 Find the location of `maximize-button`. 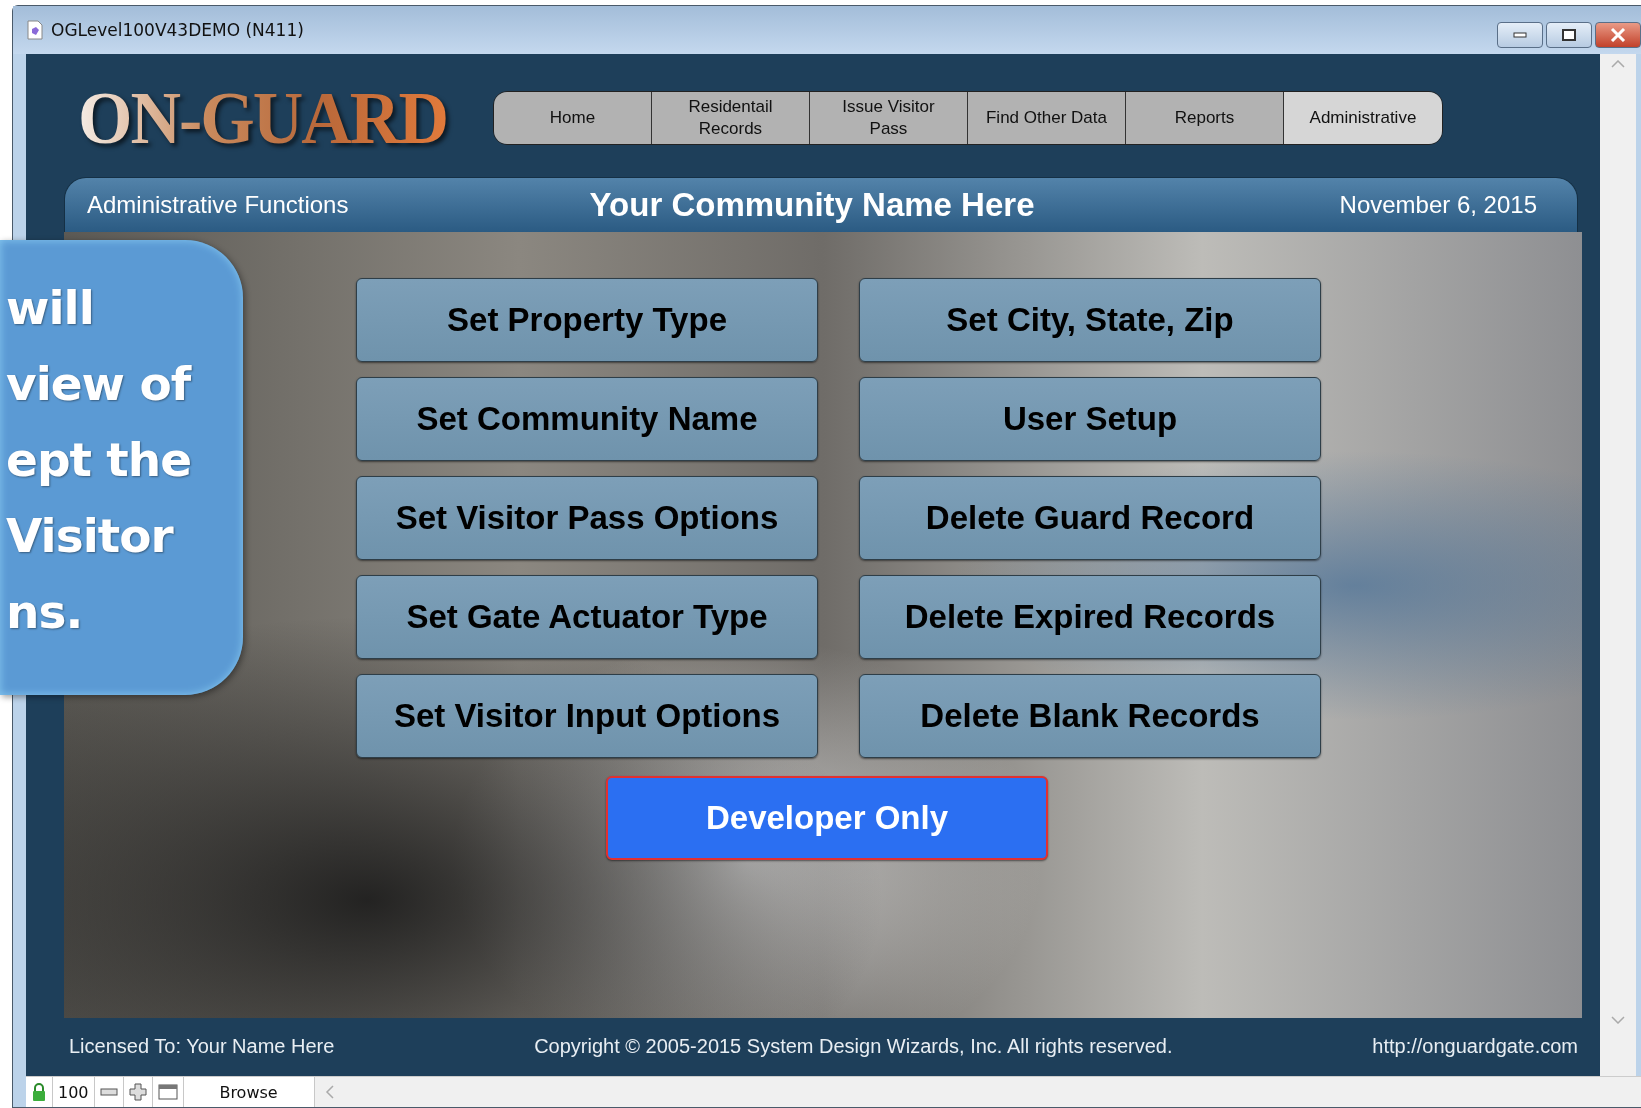

maximize-button is located at coordinates (1569, 35).